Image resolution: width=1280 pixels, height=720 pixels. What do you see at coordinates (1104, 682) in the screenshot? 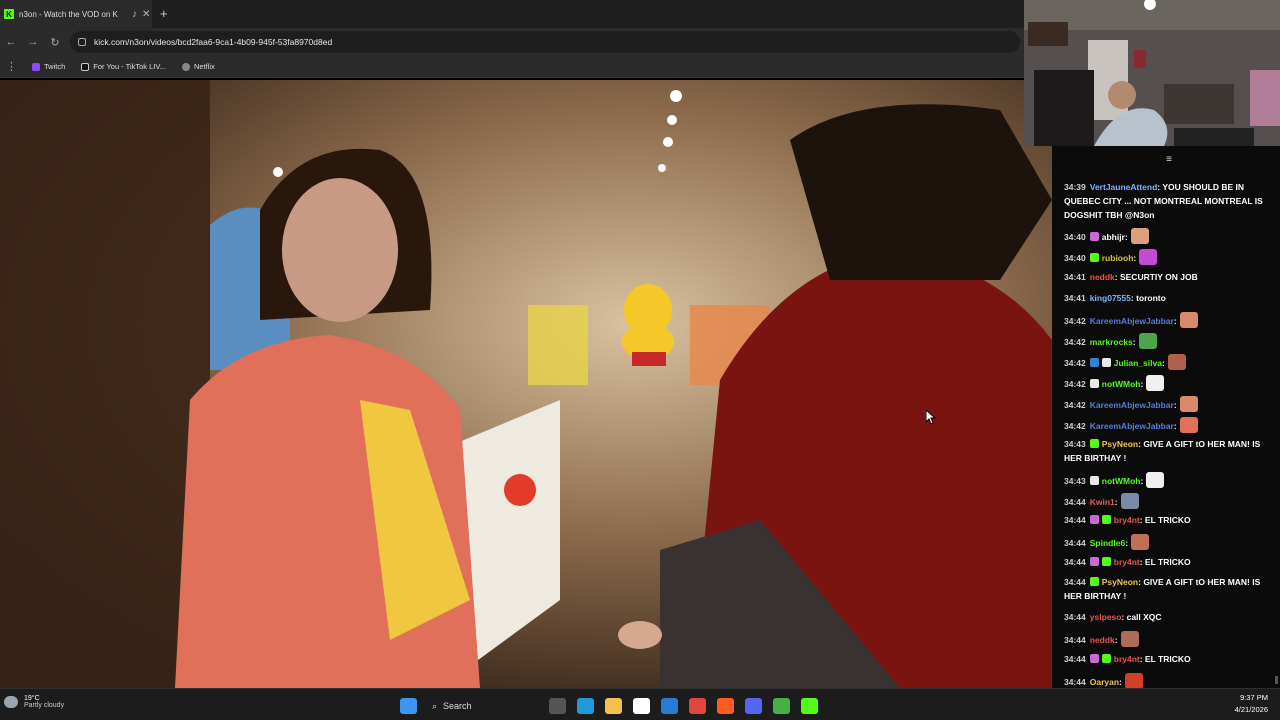
I see `chat-username: Oaryan` at bounding box center [1104, 682].